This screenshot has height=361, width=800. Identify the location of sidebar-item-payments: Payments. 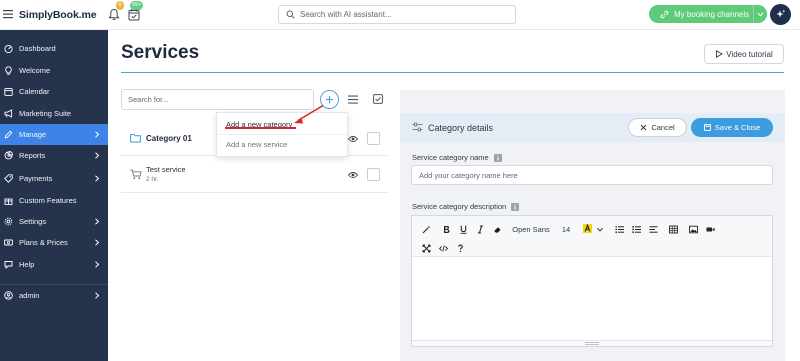
(54, 178).